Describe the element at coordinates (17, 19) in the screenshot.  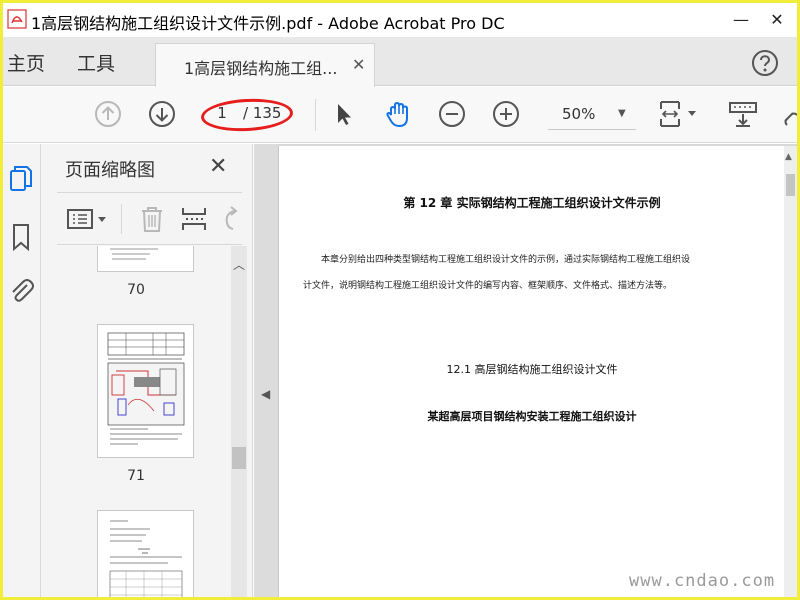
I see `acrobat-logo-icon` at that location.